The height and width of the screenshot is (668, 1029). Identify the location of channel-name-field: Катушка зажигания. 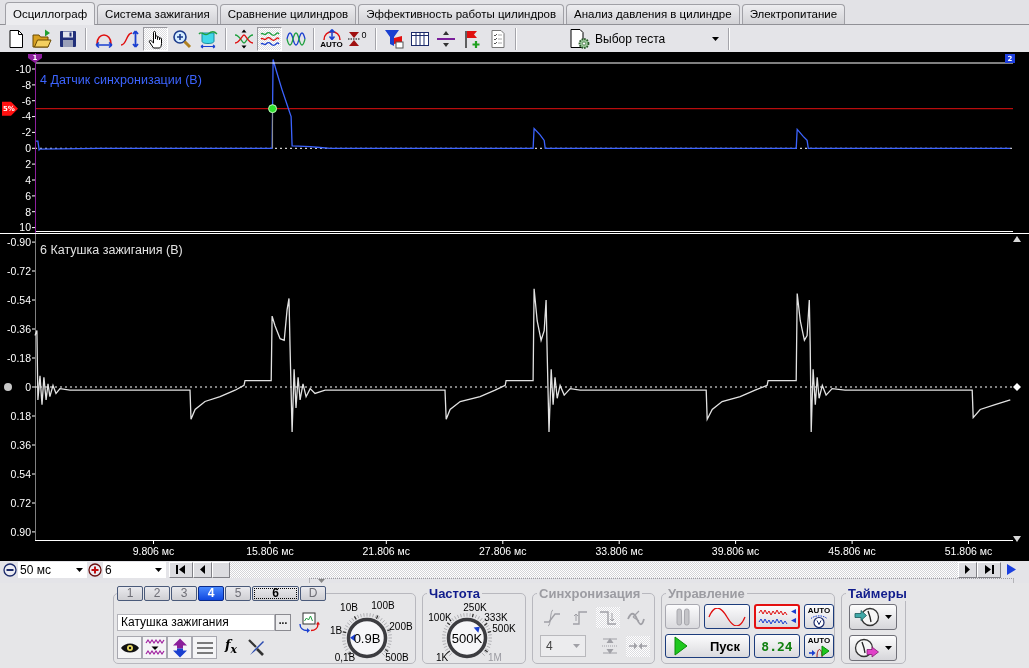
(196, 622).